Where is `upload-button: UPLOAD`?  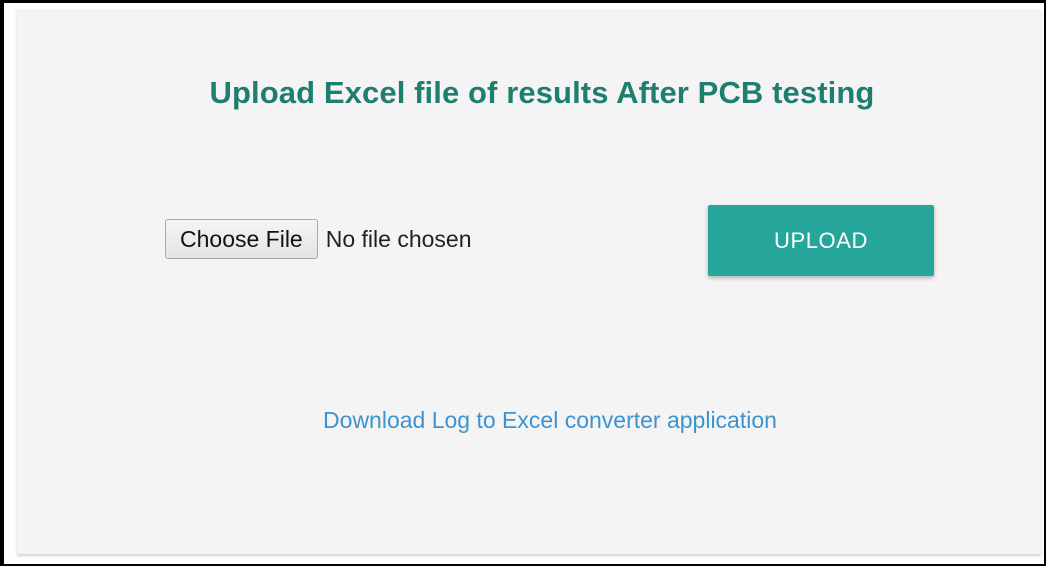 upload-button: UPLOAD is located at coordinates (821, 240).